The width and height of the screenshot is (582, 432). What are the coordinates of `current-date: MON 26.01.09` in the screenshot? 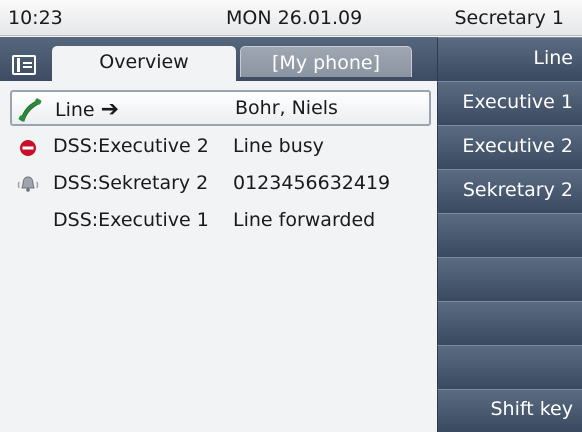 It's located at (294, 18).